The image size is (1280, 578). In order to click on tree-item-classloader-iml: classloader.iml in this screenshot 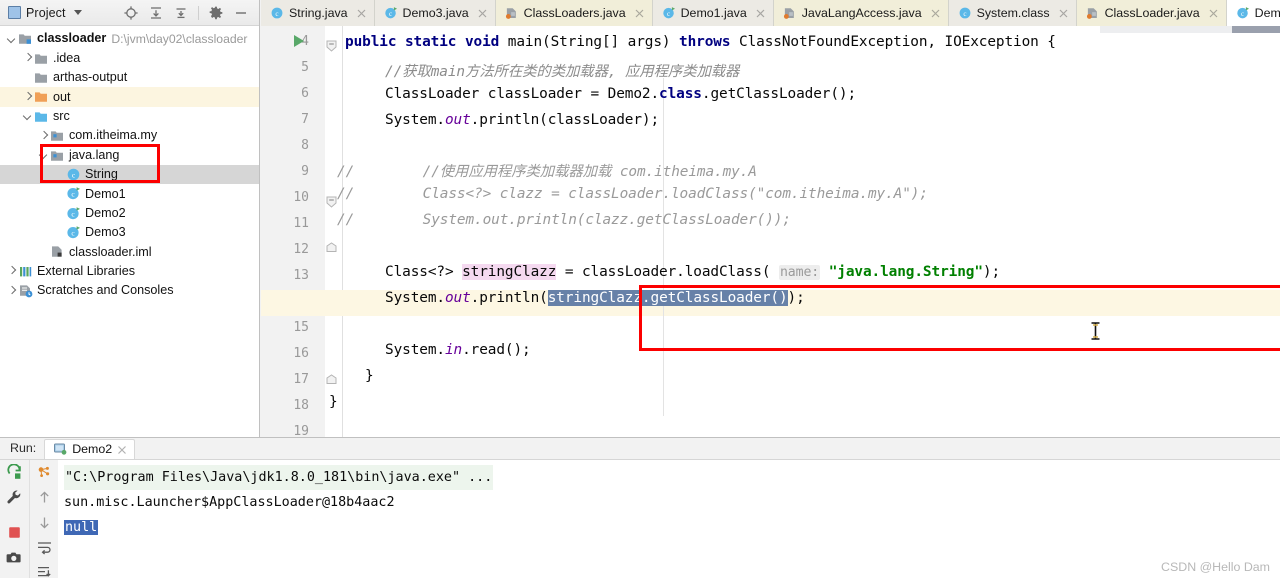, I will do `click(129, 251)`.